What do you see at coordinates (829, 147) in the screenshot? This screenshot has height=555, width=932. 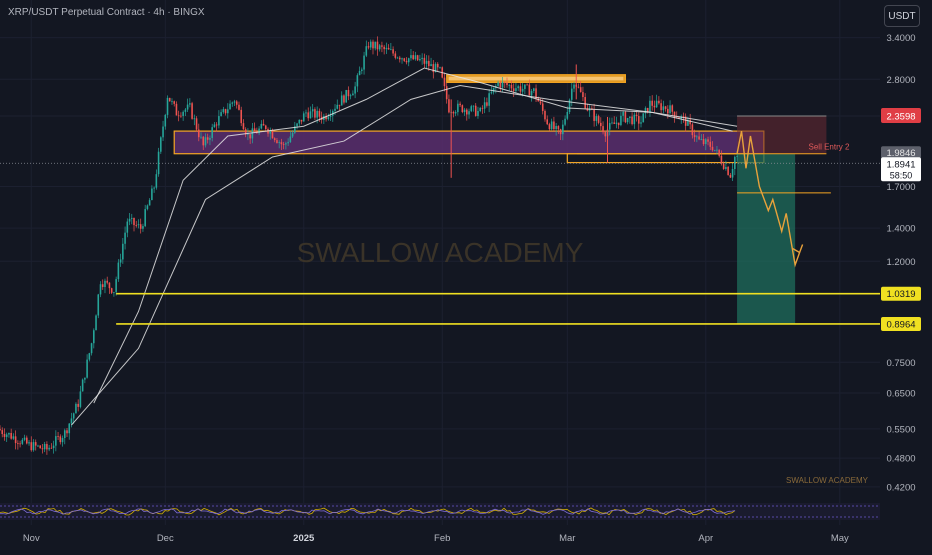 I see `sell-entry-label: Sell Entry 2` at bounding box center [829, 147].